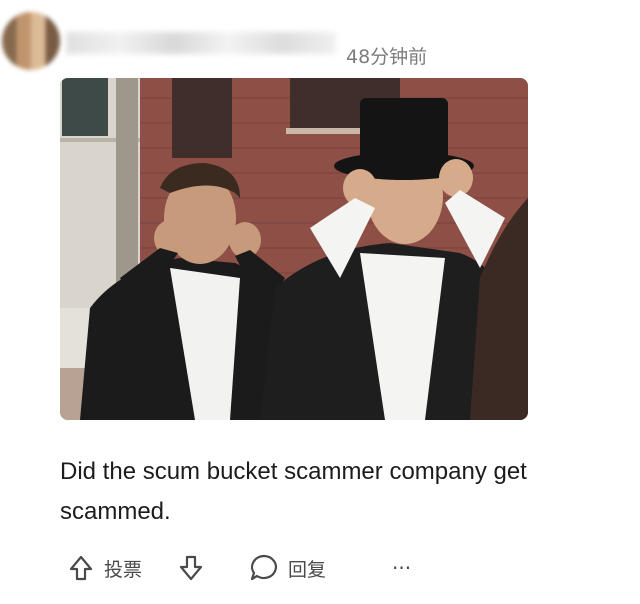 Image resolution: width=640 pixels, height=604 pixels. I want to click on comment-header: 48分钟前, so click(320, 44).